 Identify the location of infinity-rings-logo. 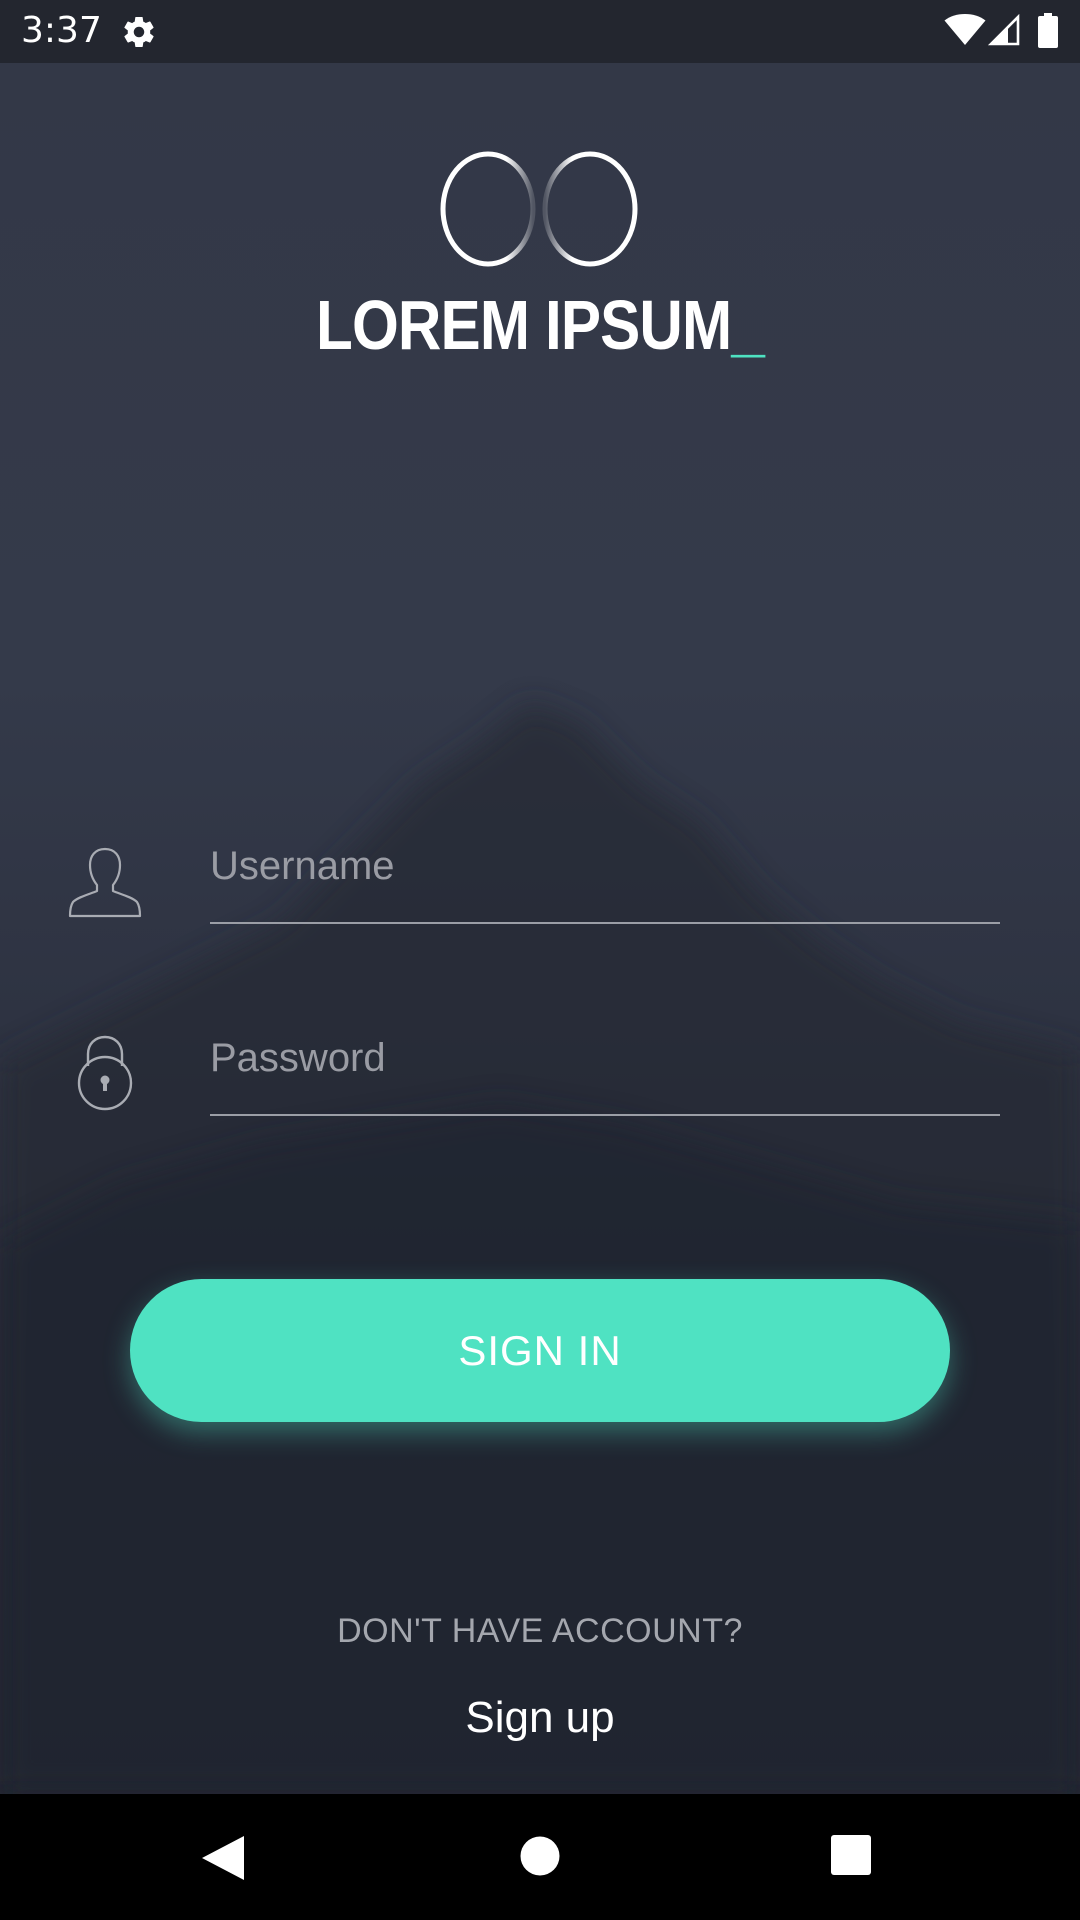
(539, 209).